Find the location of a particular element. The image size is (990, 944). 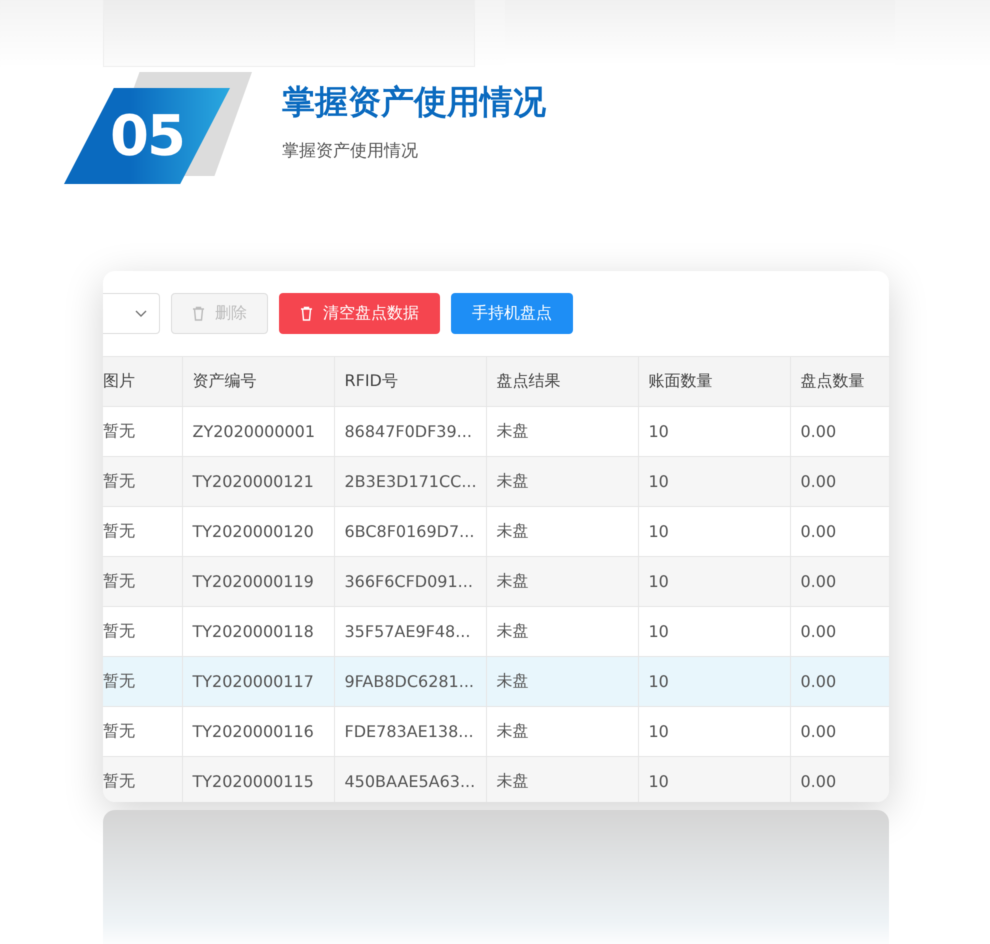

section-subtitle: 掌握资产使用情况 is located at coordinates (350, 151).